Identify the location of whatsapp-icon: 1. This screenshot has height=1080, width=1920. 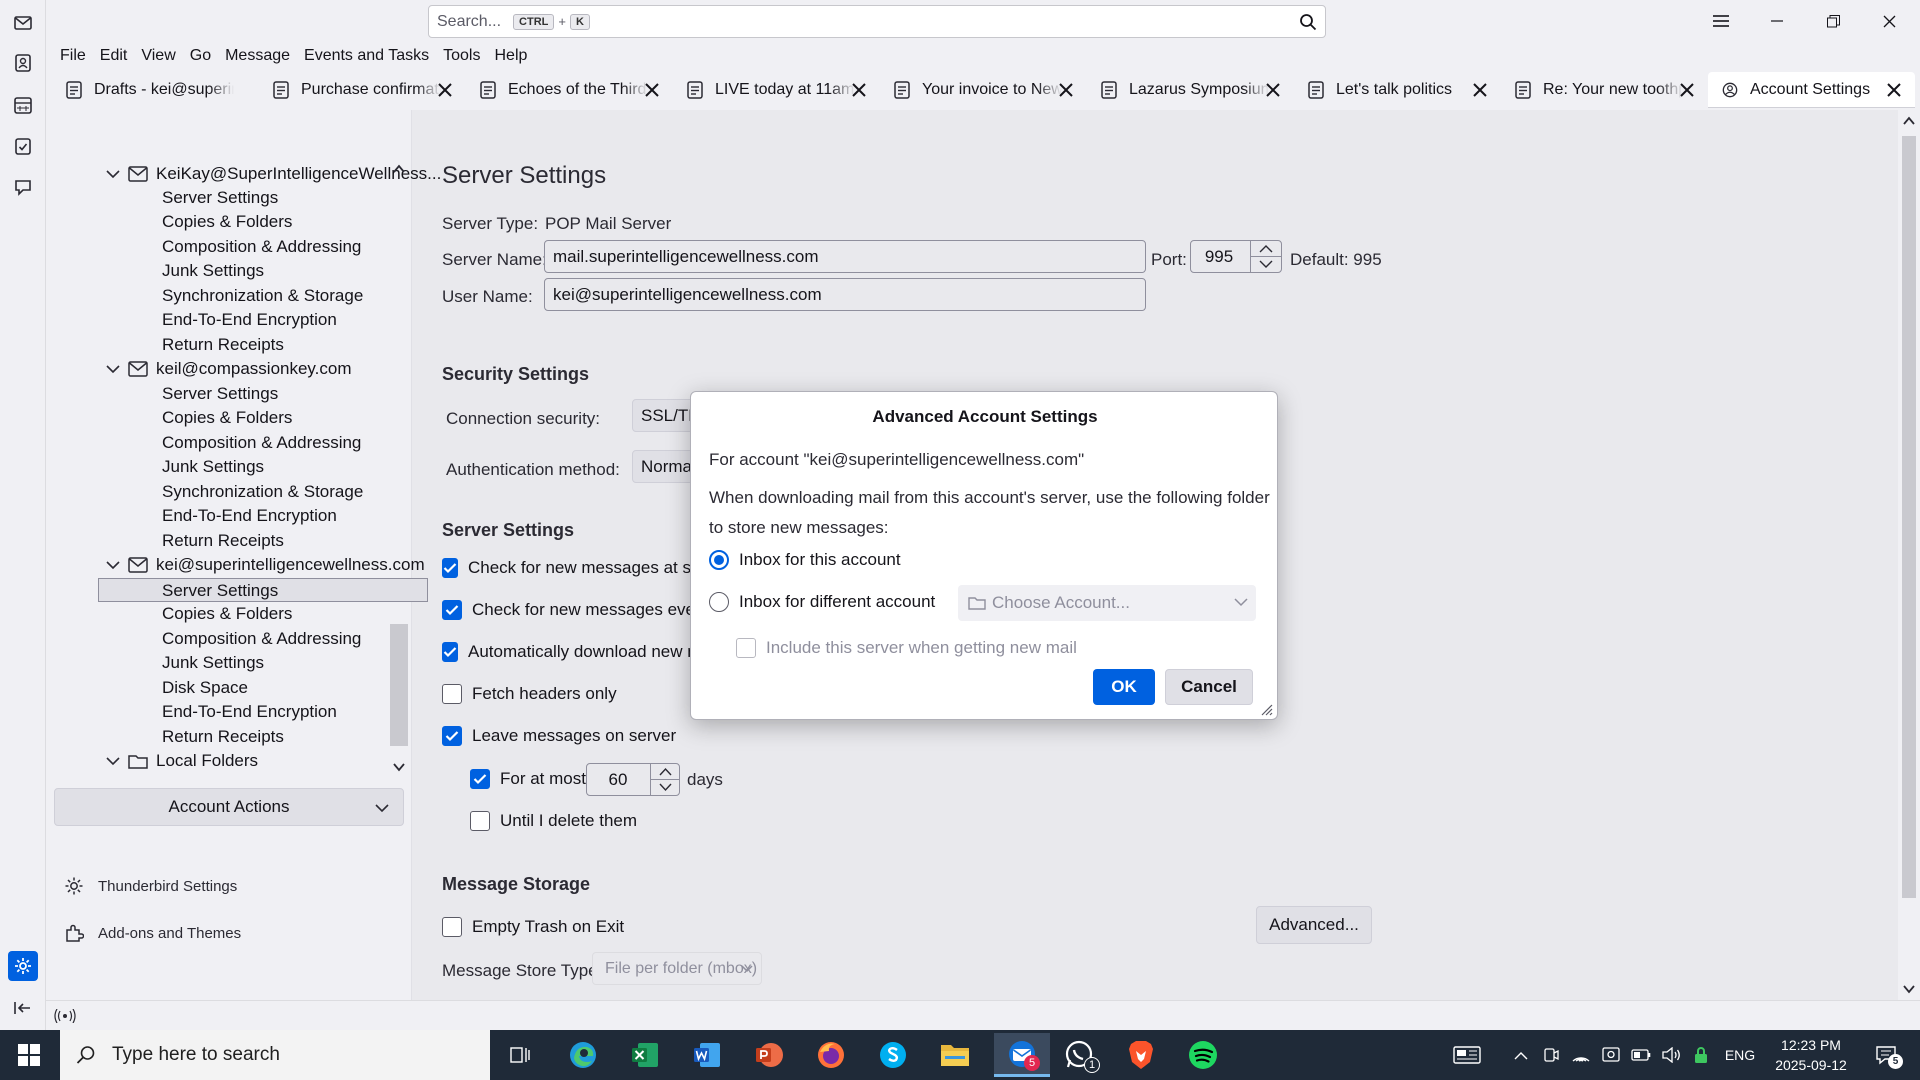
(1079, 1055).